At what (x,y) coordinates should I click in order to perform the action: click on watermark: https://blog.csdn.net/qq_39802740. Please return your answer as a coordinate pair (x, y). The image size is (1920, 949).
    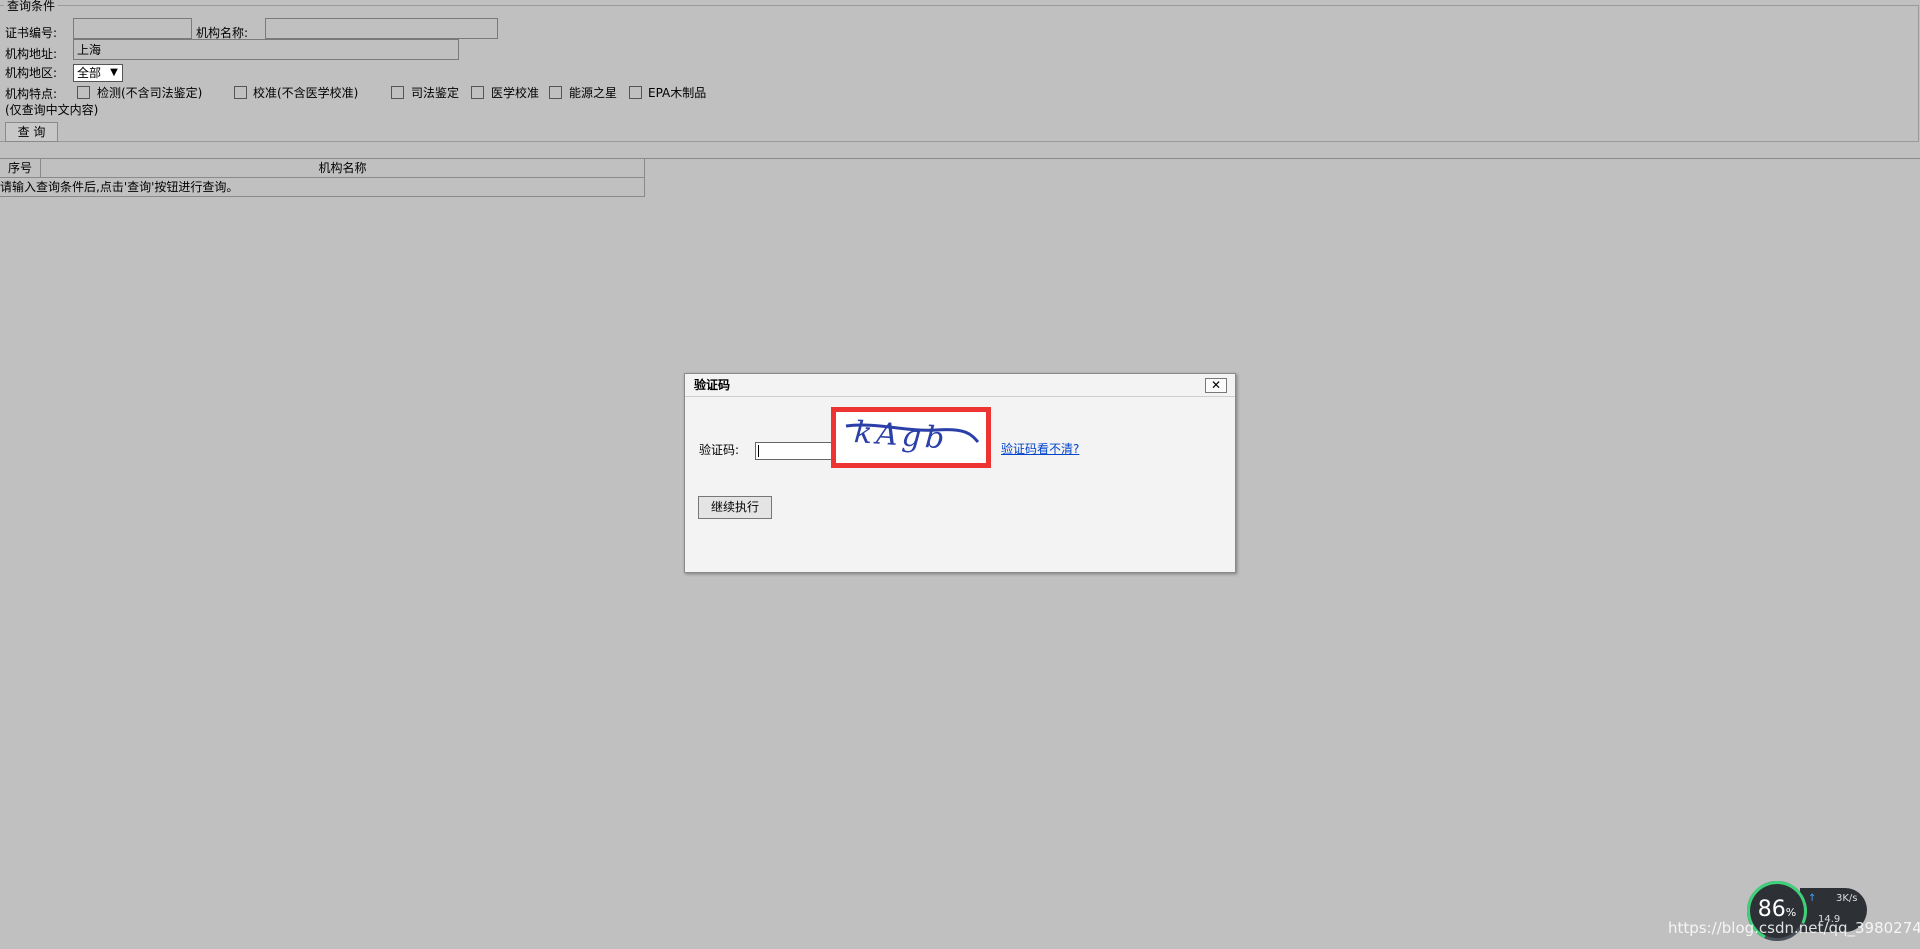
    Looking at the image, I should click on (1794, 928).